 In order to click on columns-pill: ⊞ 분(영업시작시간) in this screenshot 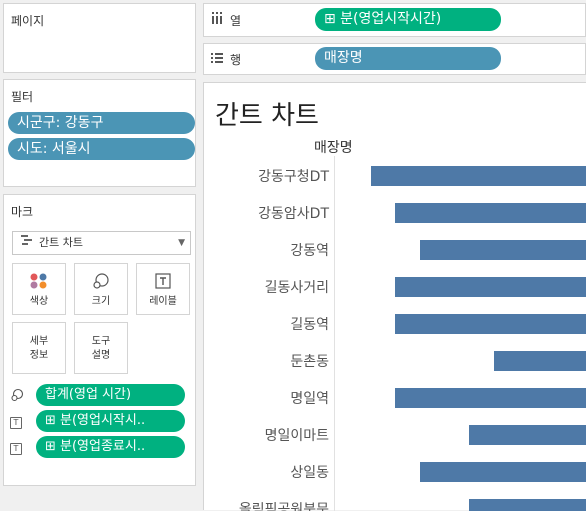, I will do `click(408, 19)`.